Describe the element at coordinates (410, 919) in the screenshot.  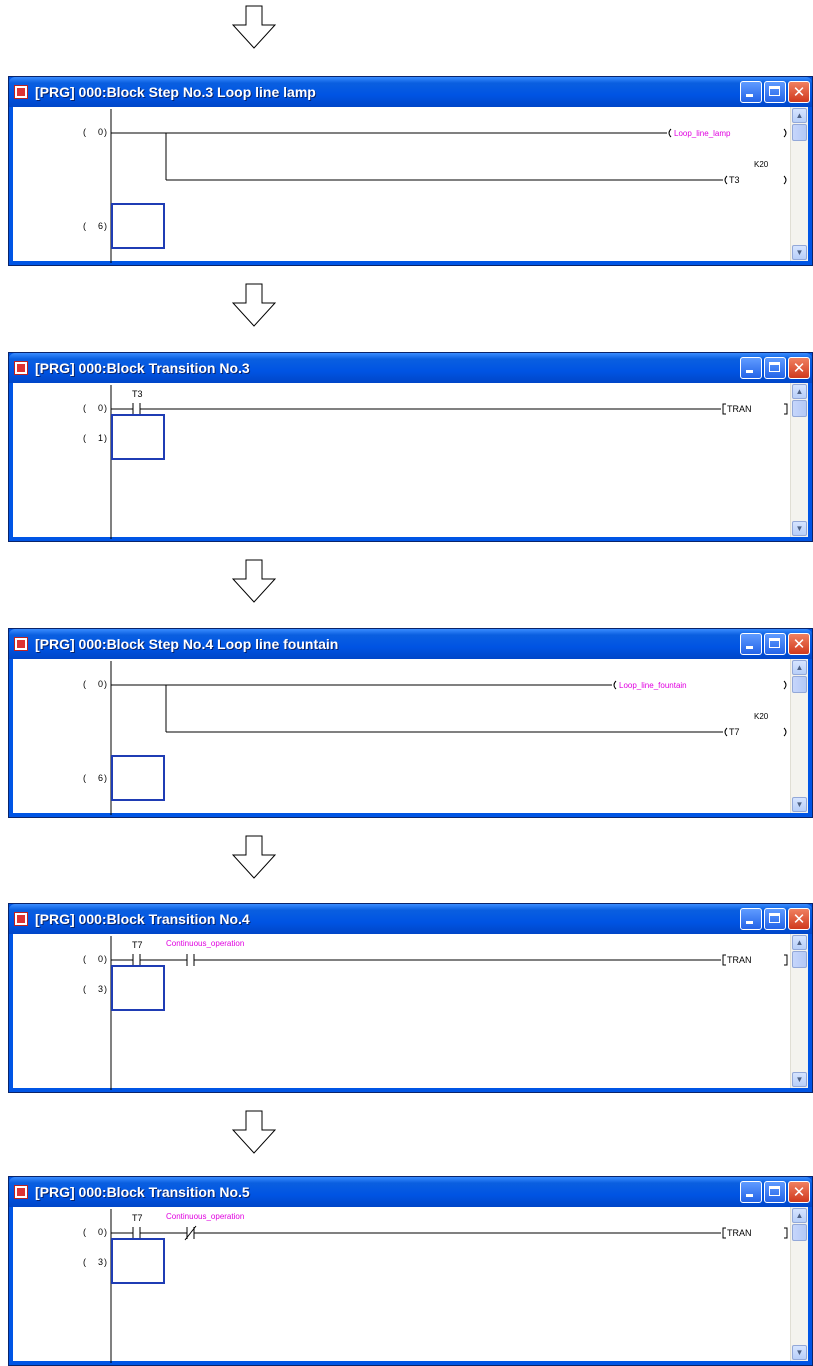
I see `title-bar: [PRG] 000:Block Transition No.4 ✕` at that location.